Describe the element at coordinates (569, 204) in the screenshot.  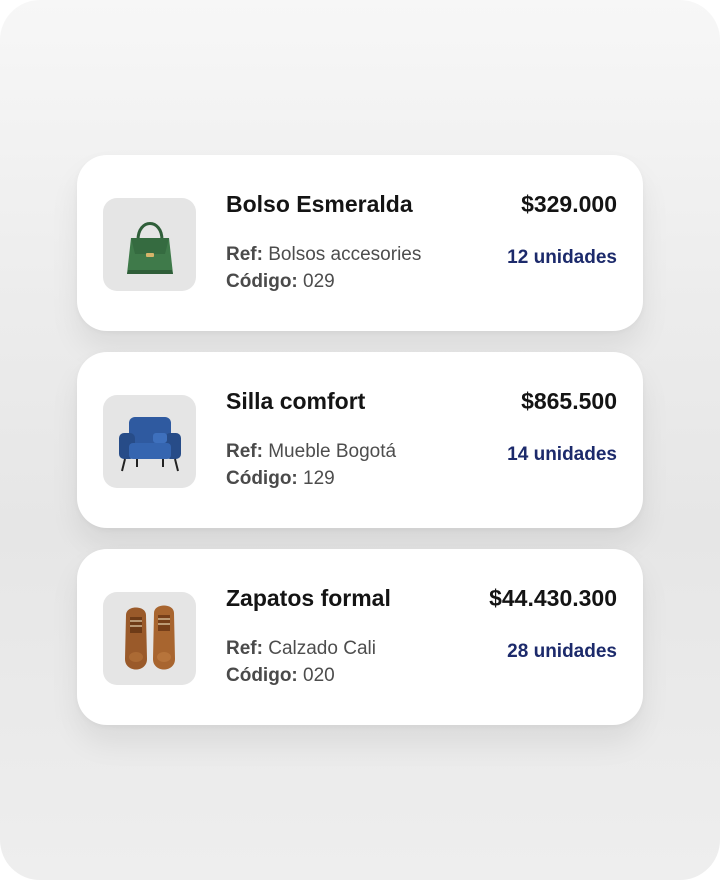
I see `product-price: $329.000` at that location.